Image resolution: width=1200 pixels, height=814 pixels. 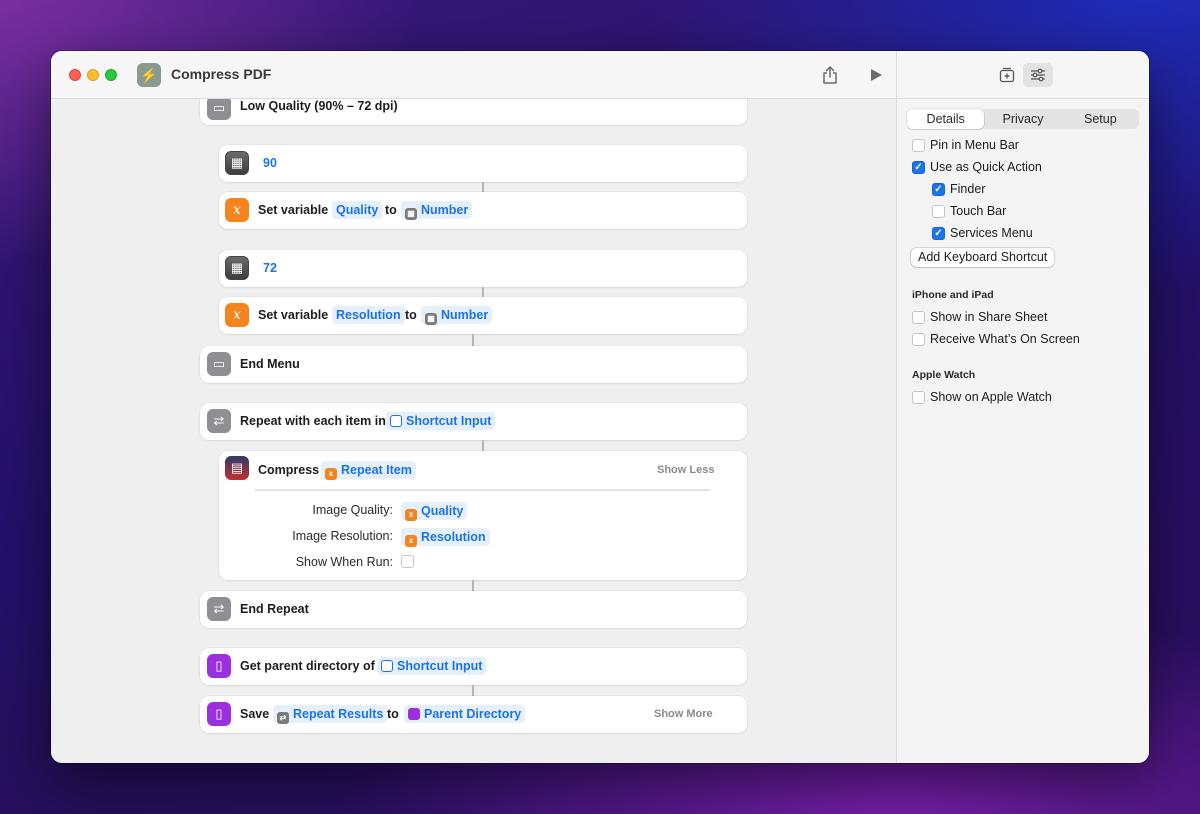 I want to click on image-quality-label: Image Quality:, so click(x=352, y=510).